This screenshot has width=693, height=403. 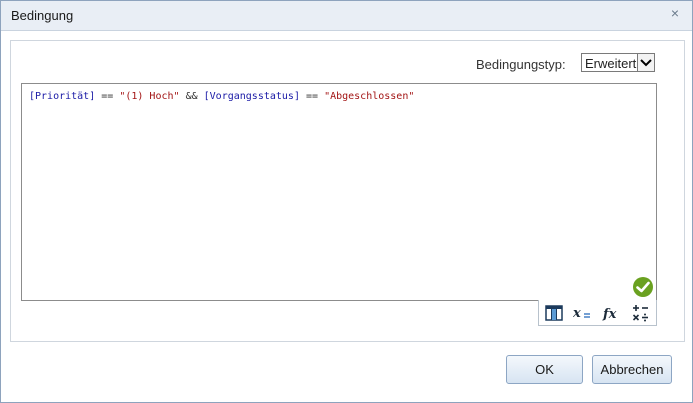 What do you see at coordinates (42, 15) in the screenshot?
I see `dialog-title: Bedingung` at bounding box center [42, 15].